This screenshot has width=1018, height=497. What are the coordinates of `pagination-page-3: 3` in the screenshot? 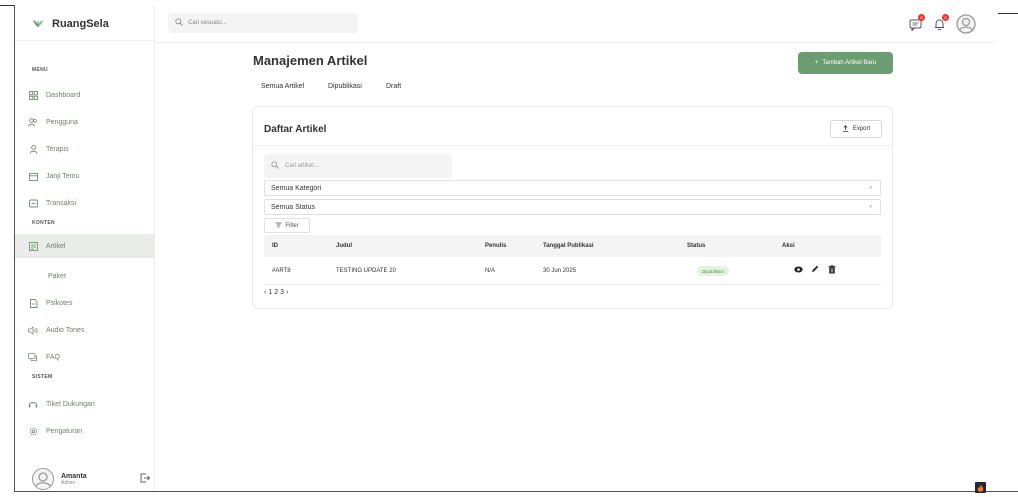 It's located at (282, 292).